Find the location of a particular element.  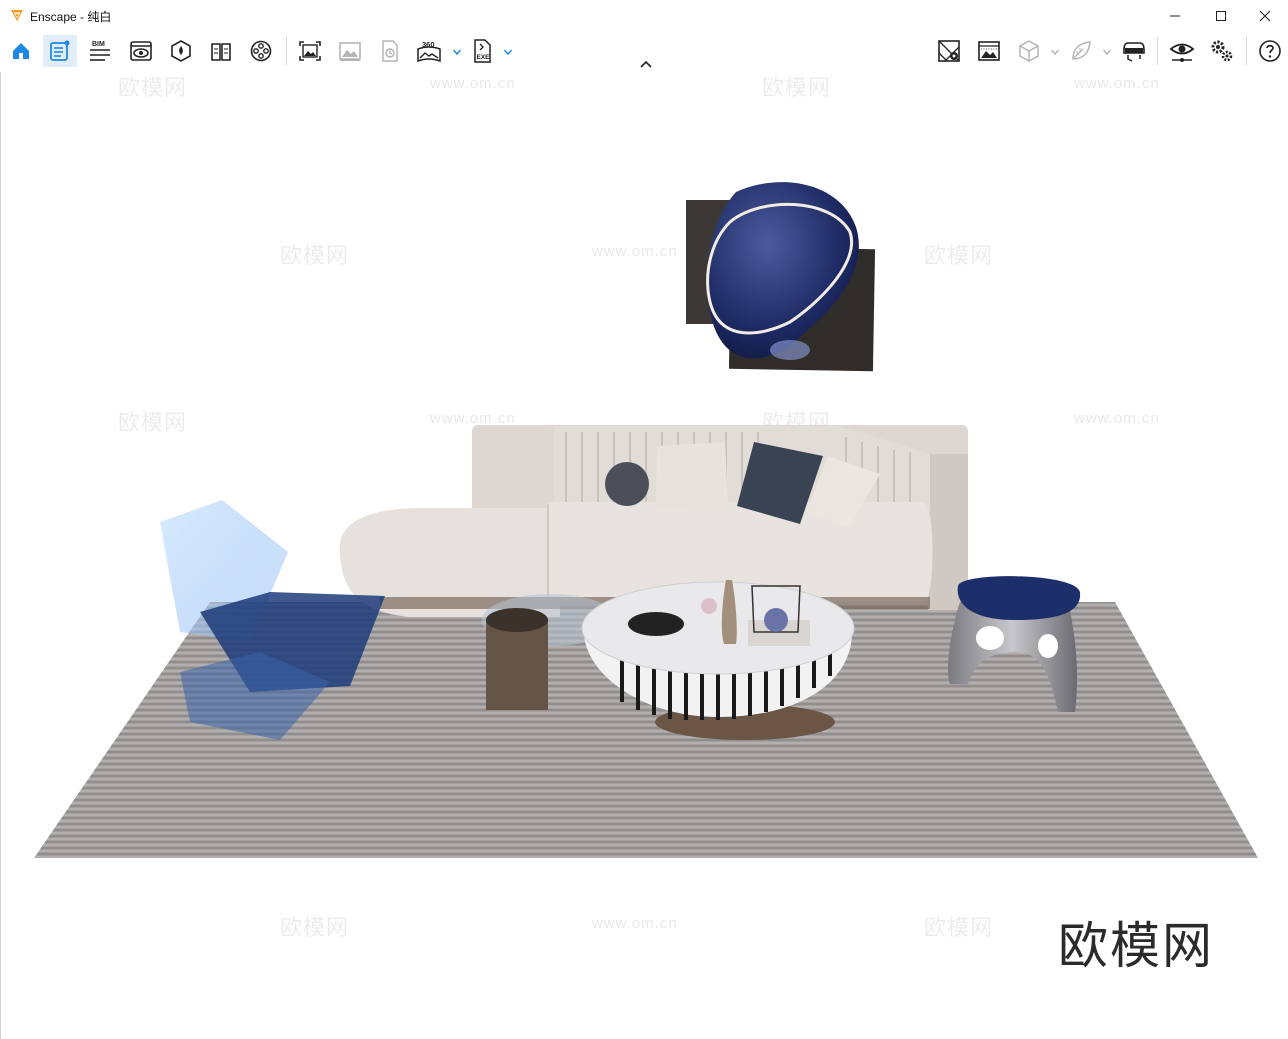

leaf-dropdown-chevron-icon is located at coordinates (1107, 52).